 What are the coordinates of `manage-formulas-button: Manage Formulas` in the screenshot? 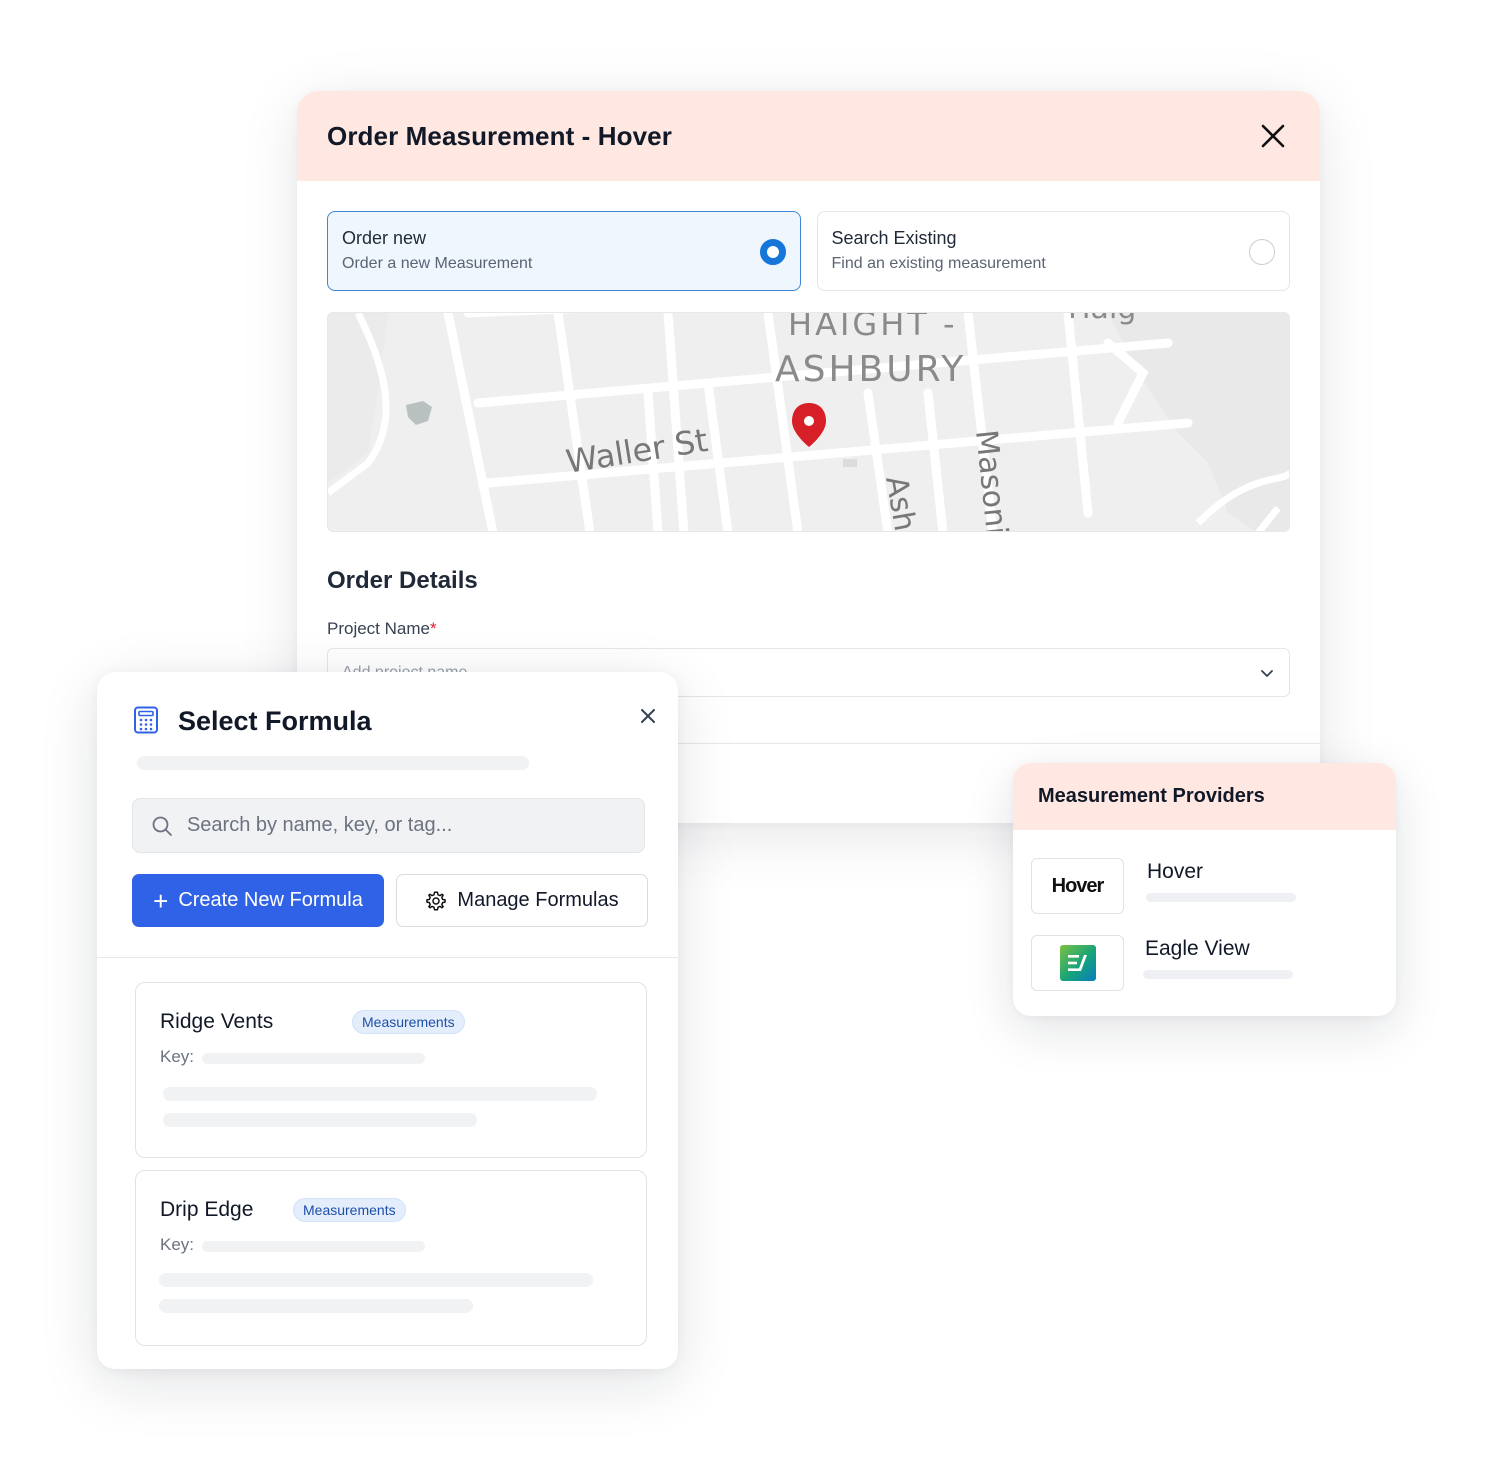 It's located at (522, 900).